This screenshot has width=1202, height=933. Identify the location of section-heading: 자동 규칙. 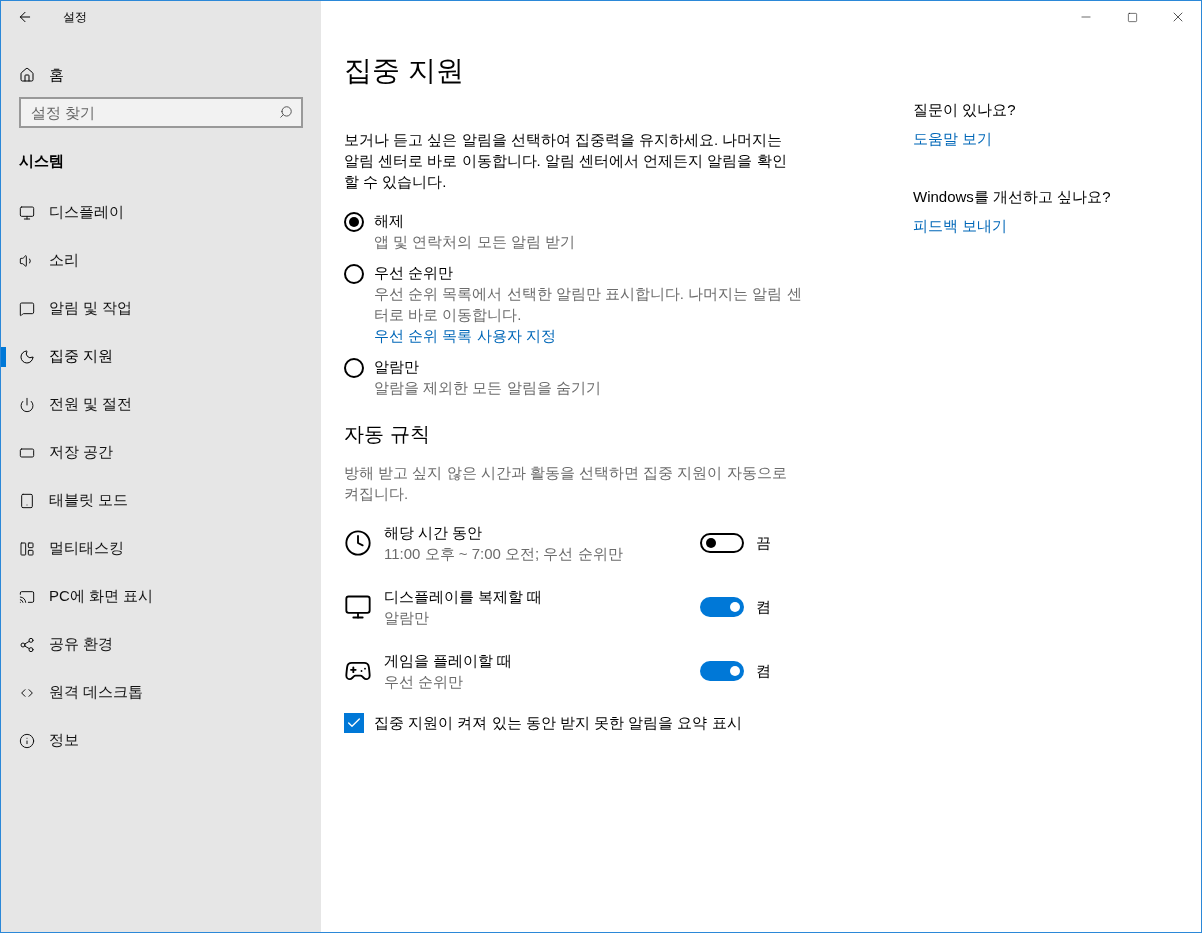
(387, 434).